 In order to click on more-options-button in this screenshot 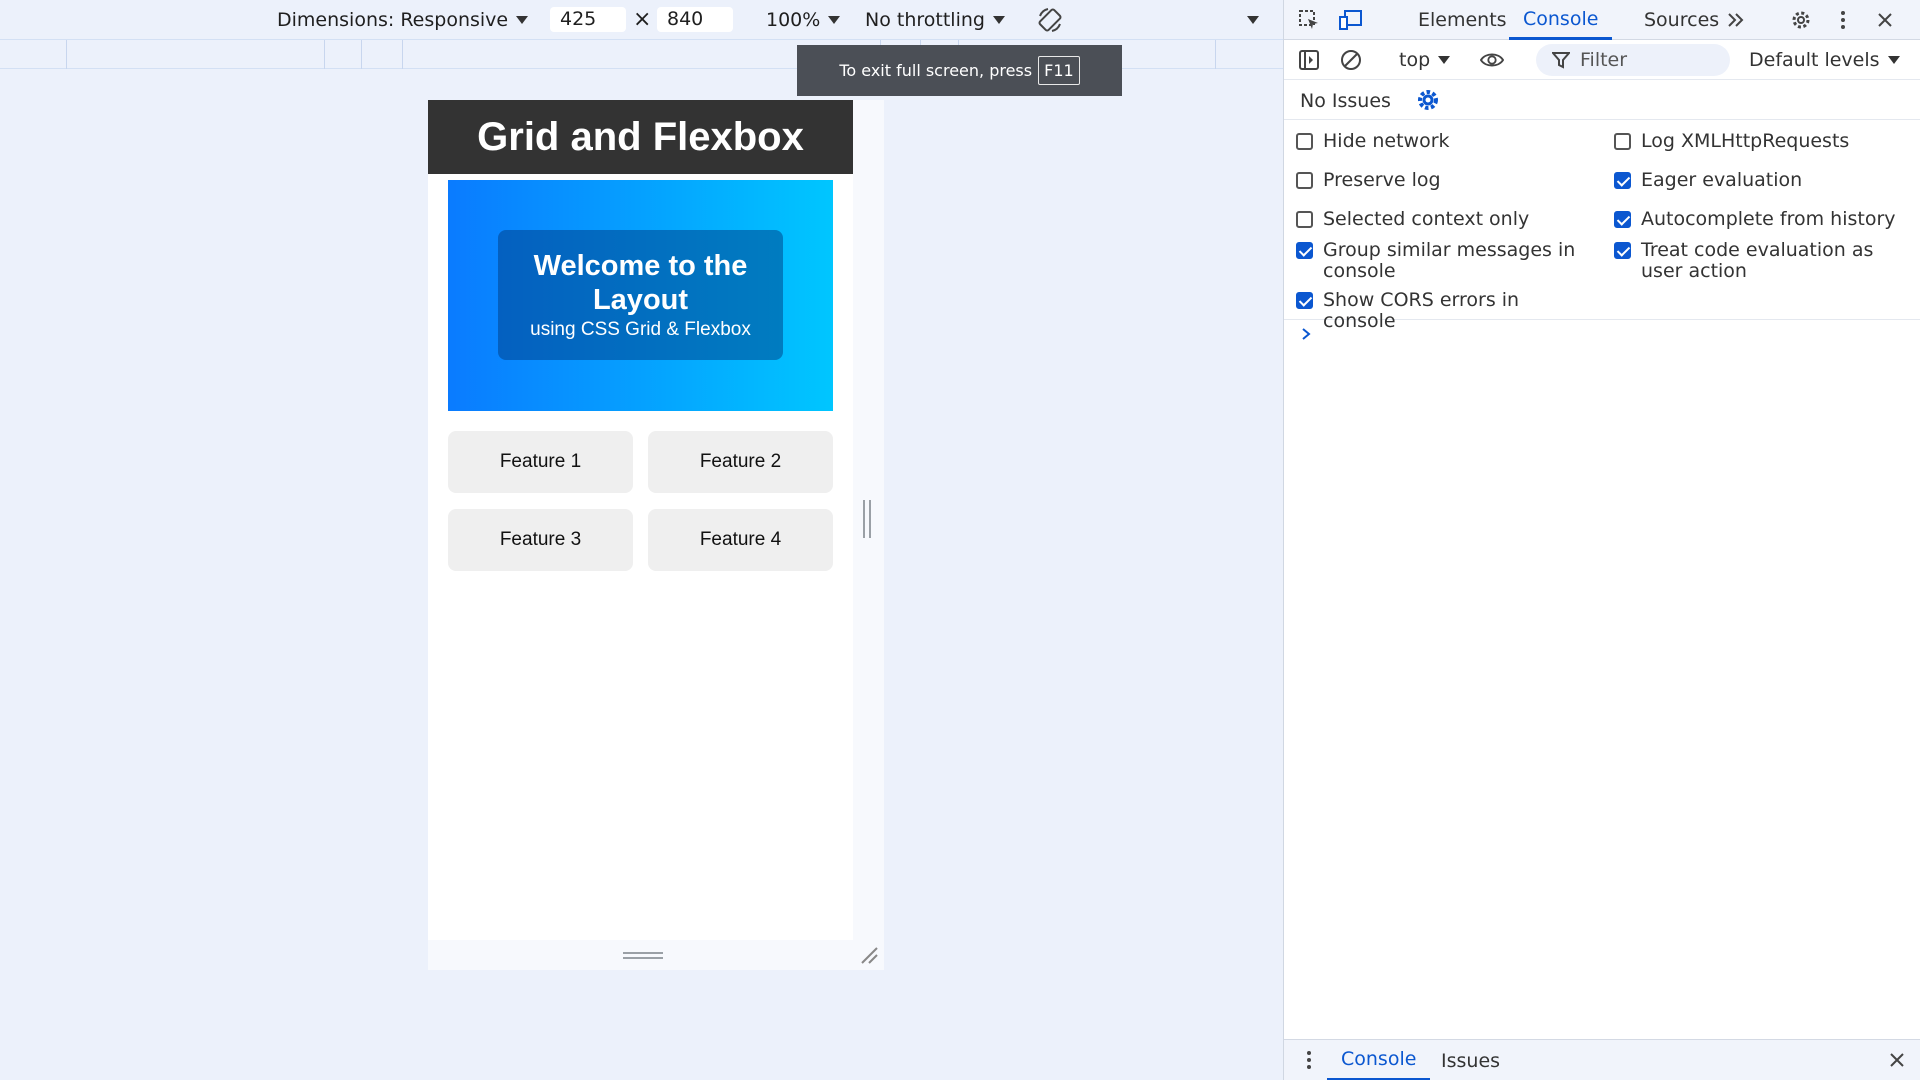, I will do `click(1253, 19)`.